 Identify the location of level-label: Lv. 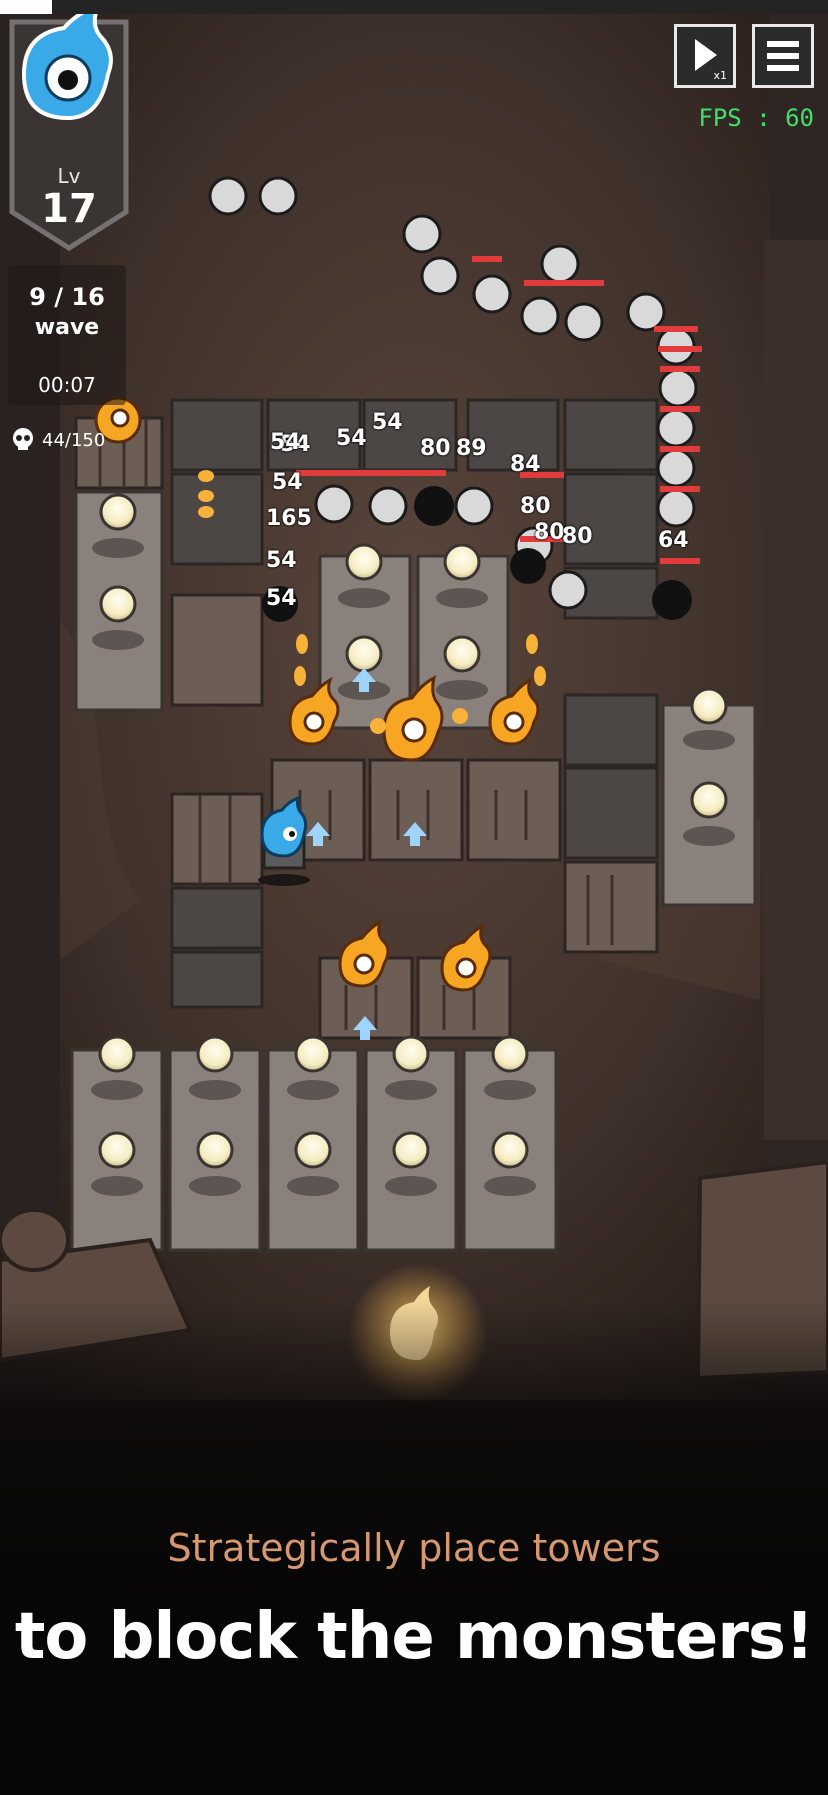
(69, 176).